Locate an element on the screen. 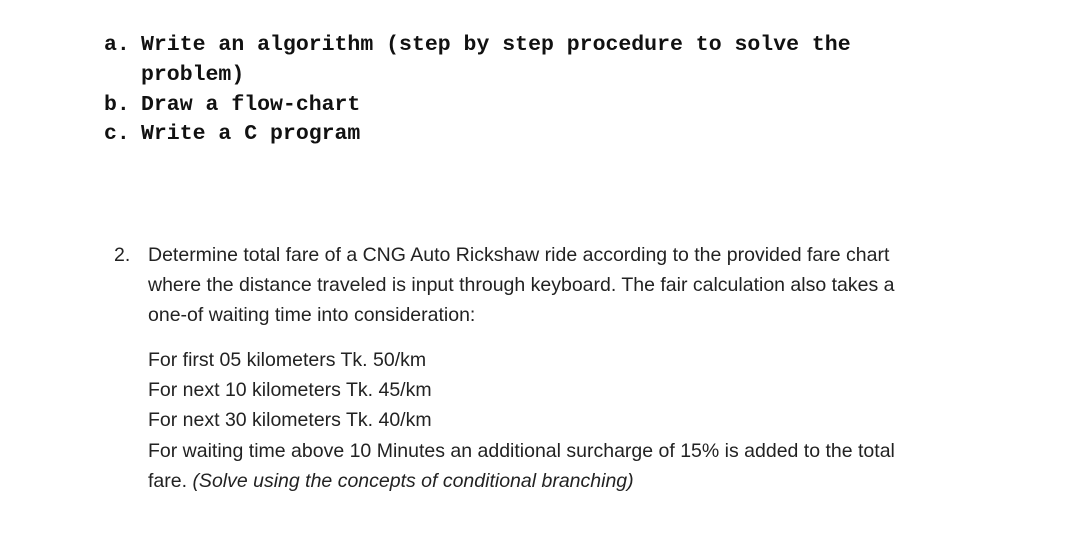 This screenshot has height=542, width=1080. sub-task-b: b. Draw a flow-chart is located at coordinates (232, 105).